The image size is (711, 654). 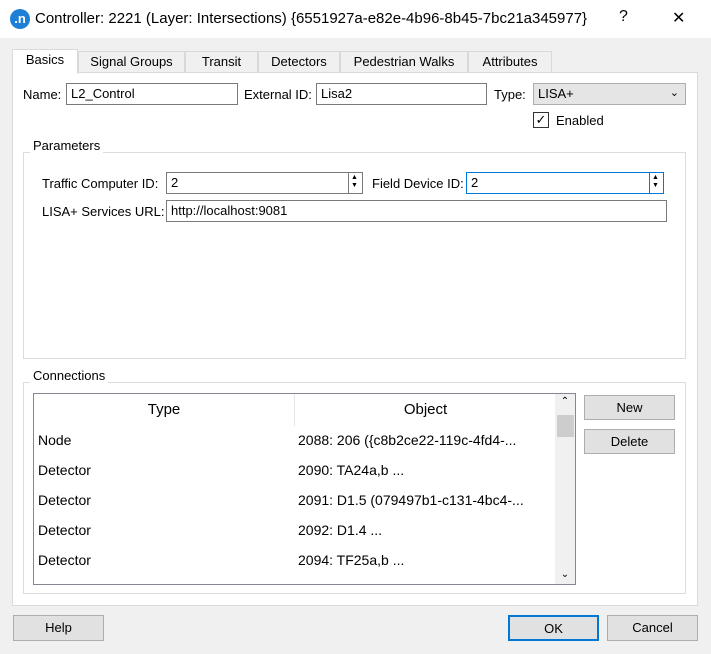 What do you see at coordinates (278, 94) in the screenshot?
I see `external-id-label: External ID:` at bounding box center [278, 94].